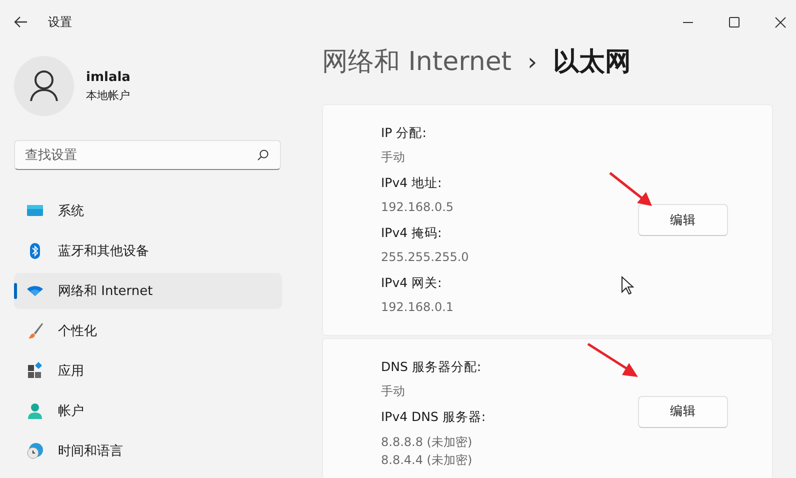  I want to click on field-value: 255.255.255.0, so click(425, 257).